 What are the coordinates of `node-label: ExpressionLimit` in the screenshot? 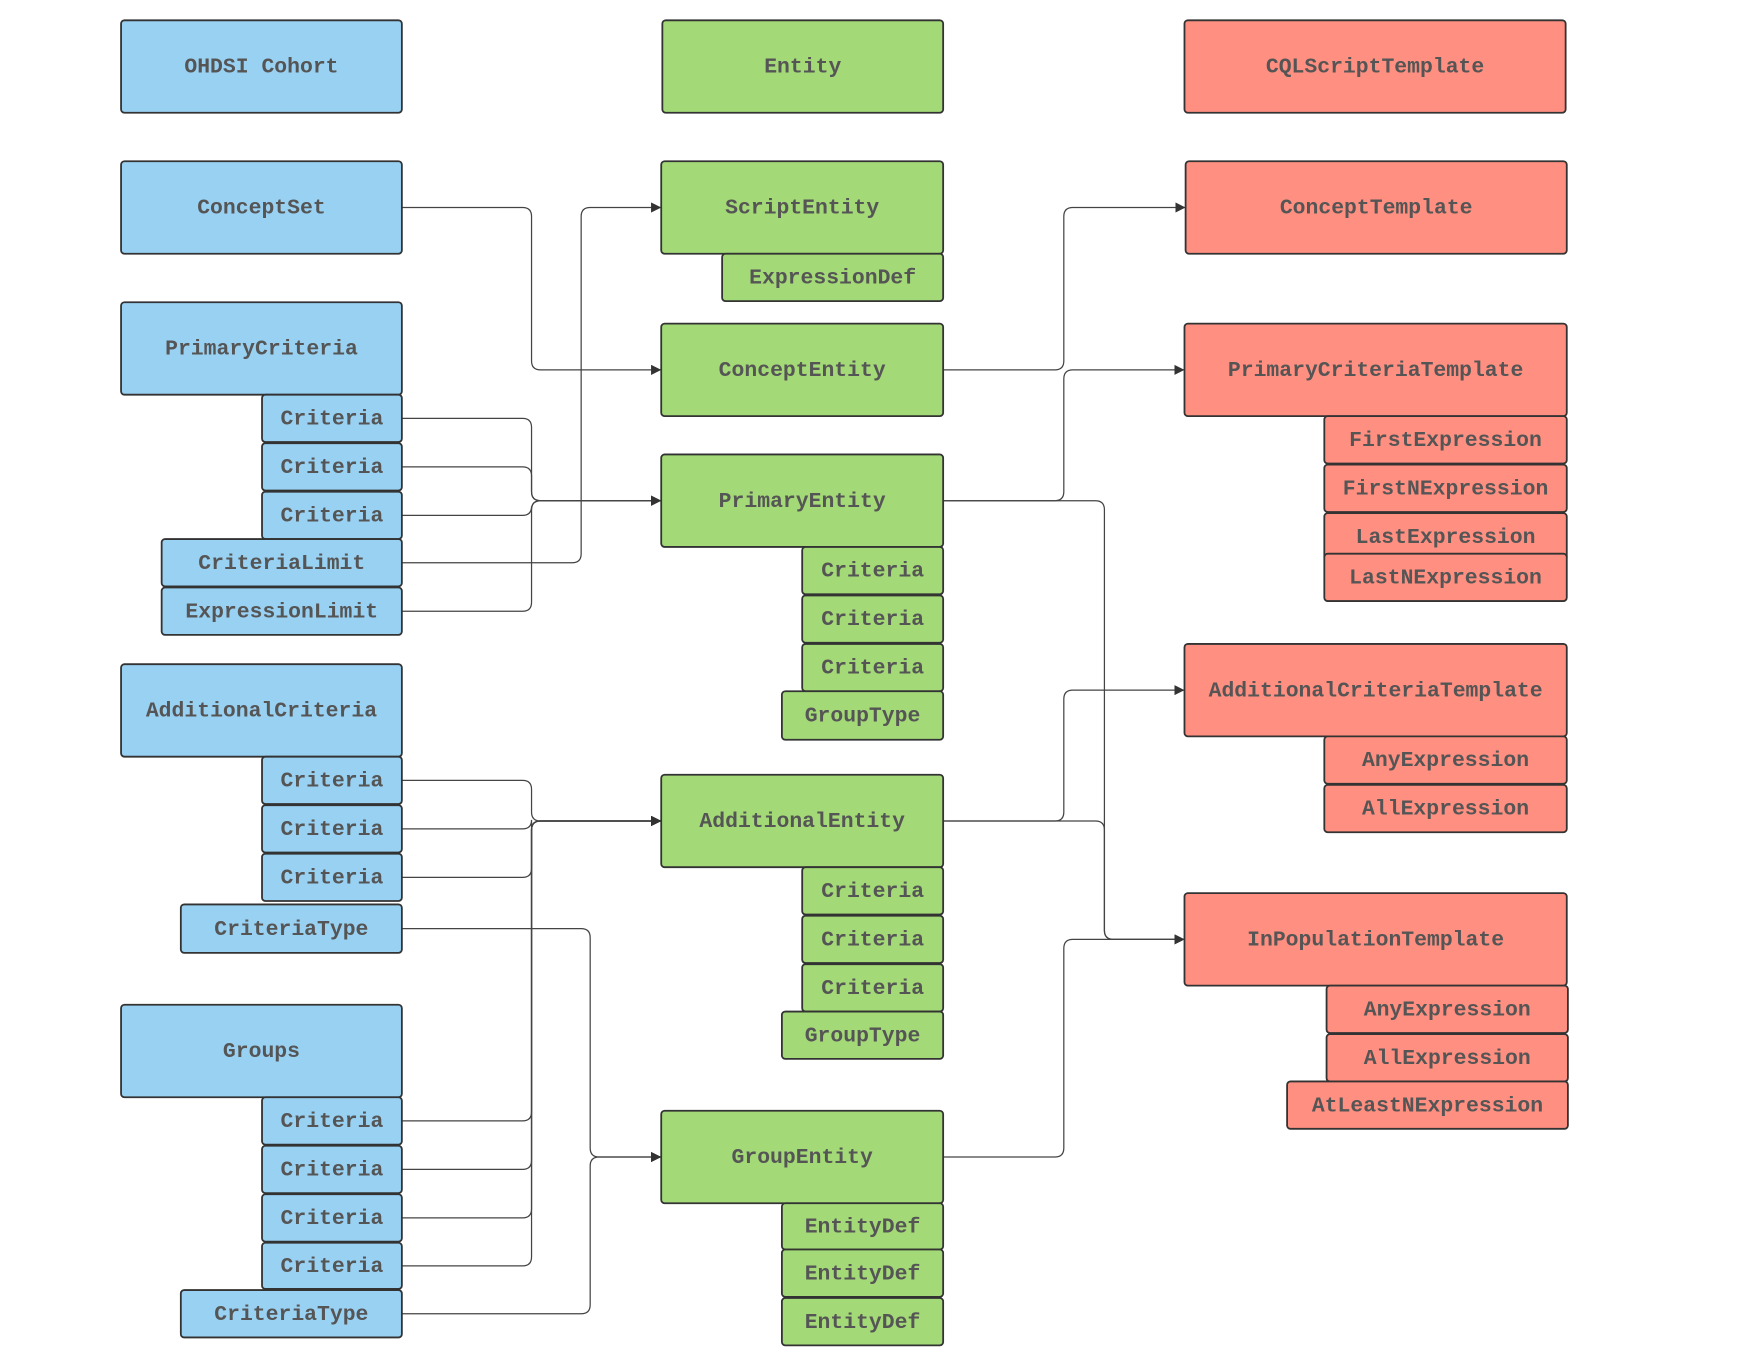 It's located at (281, 612).